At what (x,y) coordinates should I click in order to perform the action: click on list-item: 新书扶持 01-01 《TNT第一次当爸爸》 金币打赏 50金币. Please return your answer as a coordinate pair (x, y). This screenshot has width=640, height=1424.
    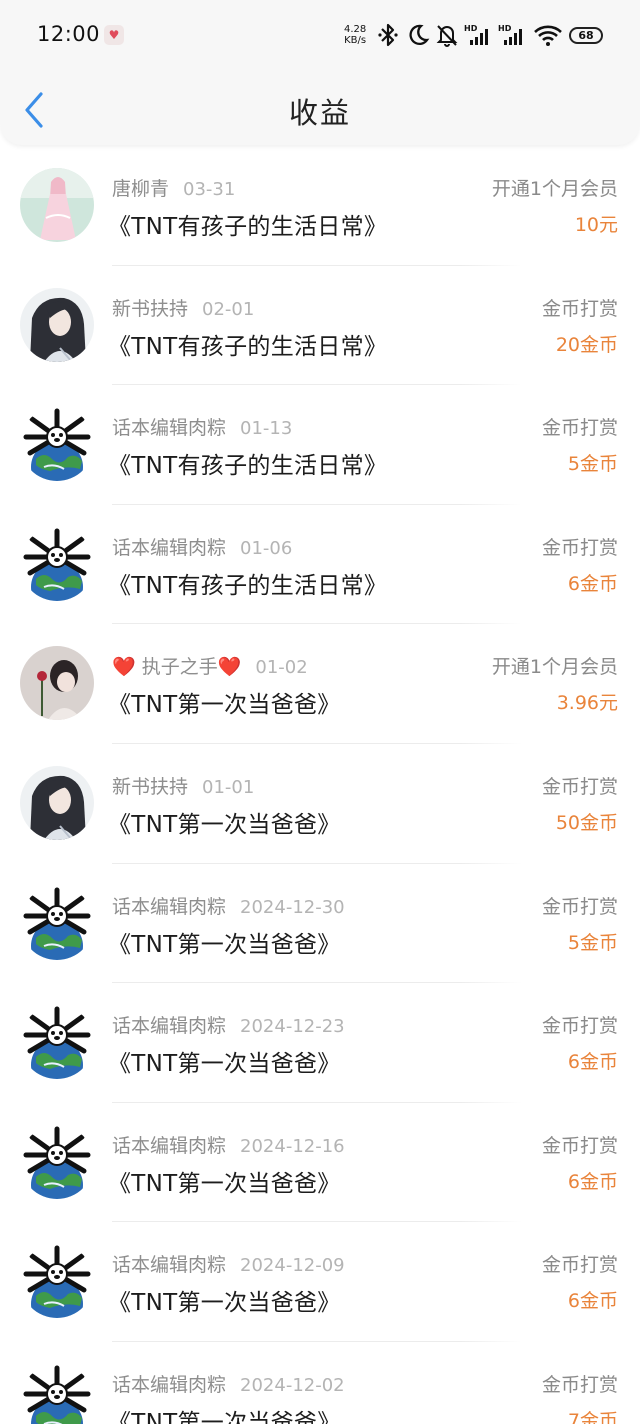
    Looking at the image, I should click on (320, 804).